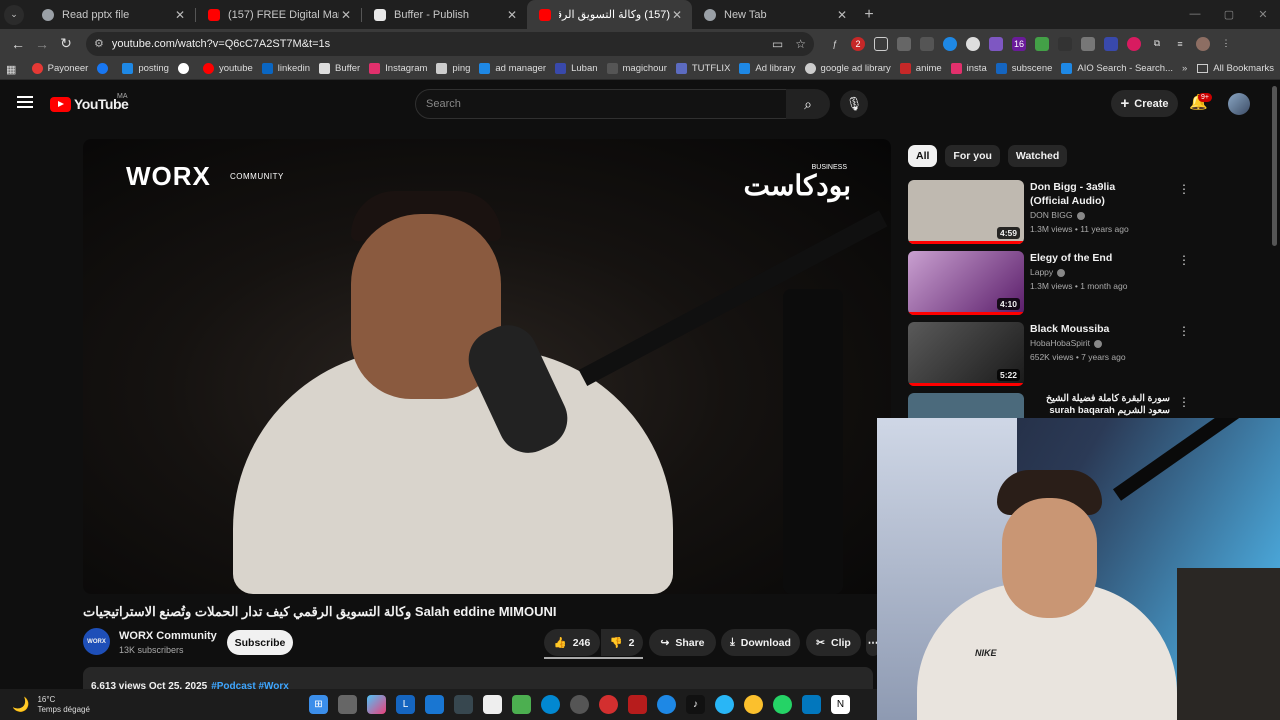  I want to click on bookmark-google, so click(185, 68).